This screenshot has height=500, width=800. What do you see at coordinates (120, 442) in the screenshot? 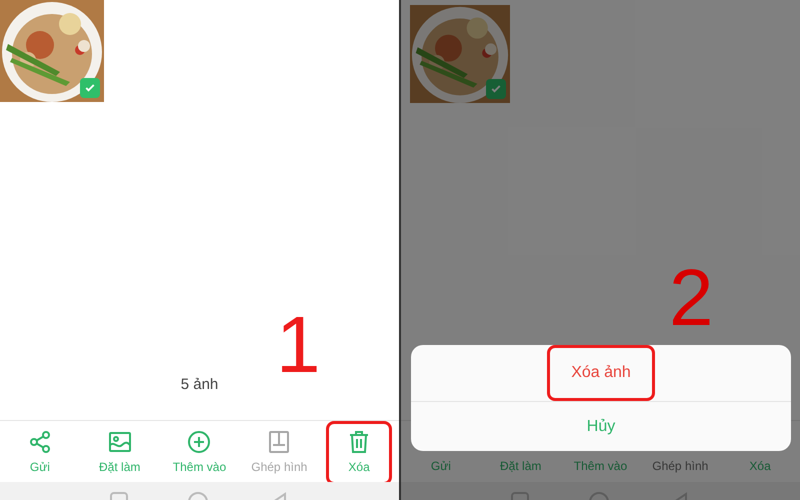
I see `image-icon` at bounding box center [120, 442].